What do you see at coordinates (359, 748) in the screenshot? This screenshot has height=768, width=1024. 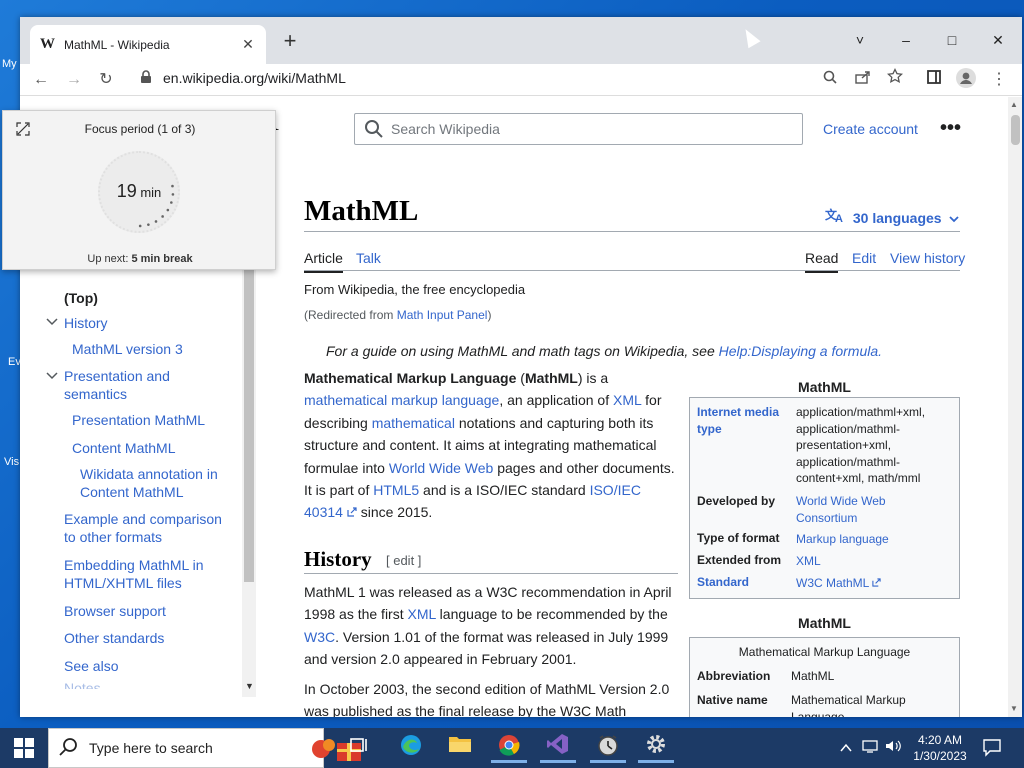 I see `task-view-icon` at bounding box center [359, 748].